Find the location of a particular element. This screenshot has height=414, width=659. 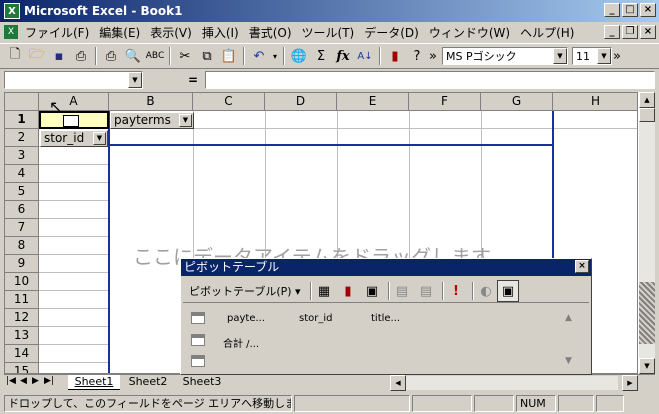

spelling-icon: ABC is located at coordinates (155, 56).